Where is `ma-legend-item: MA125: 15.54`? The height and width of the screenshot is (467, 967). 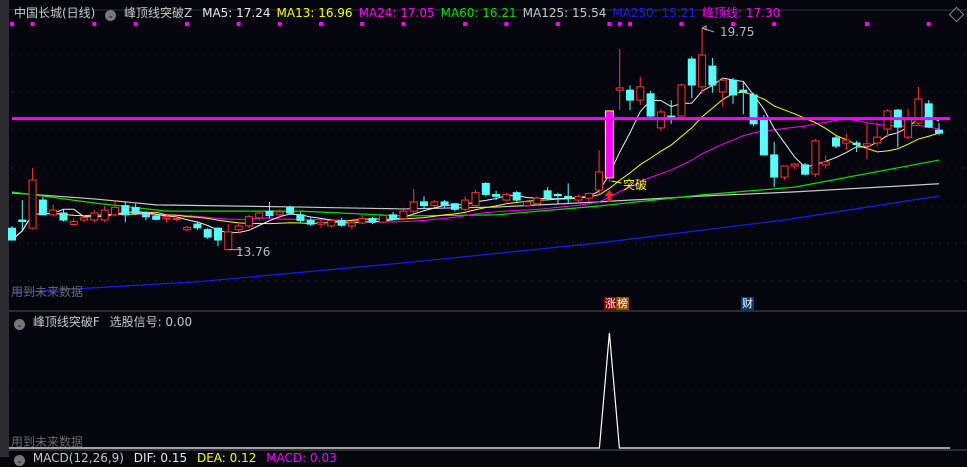
ma-legend-item: MA125: 15.54 is located at coordinates (564, 13).